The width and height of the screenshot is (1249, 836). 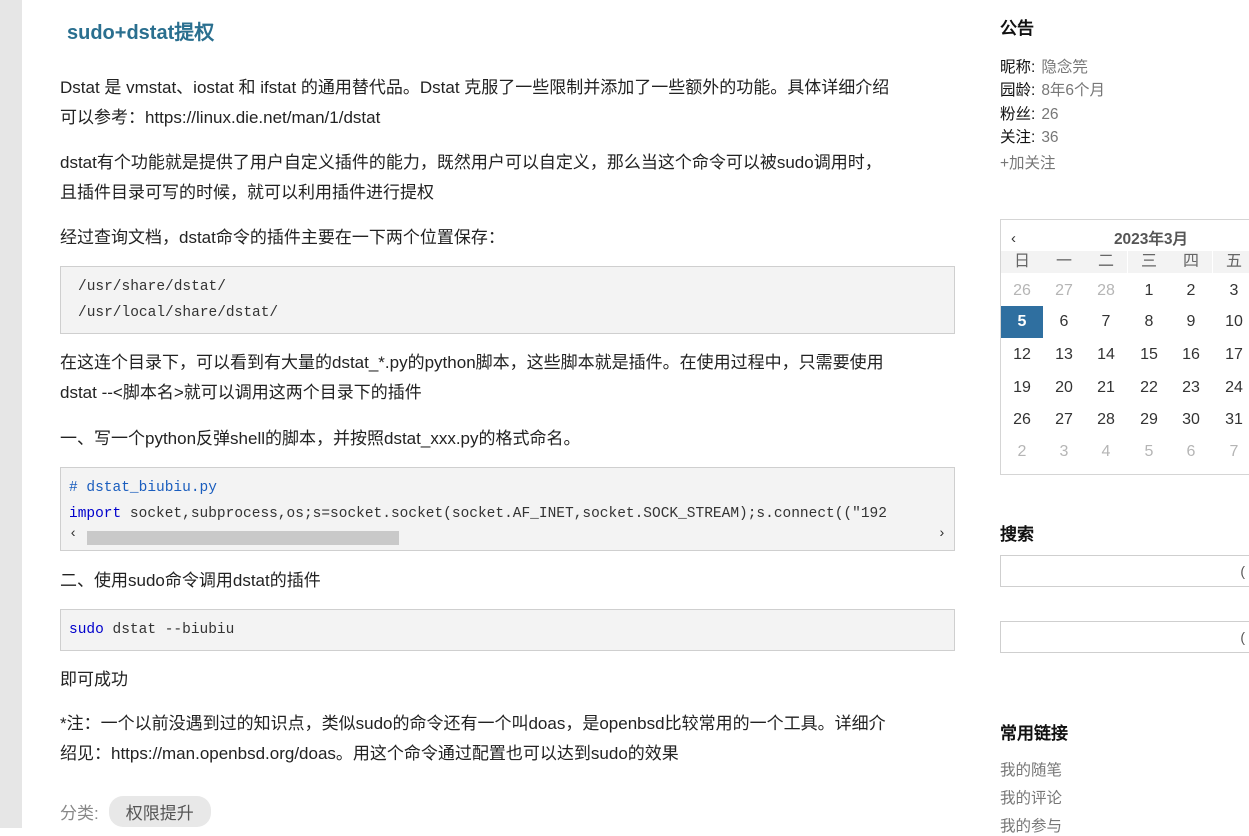 I want to click on left-margin-strip, so click(x=11, y=414).